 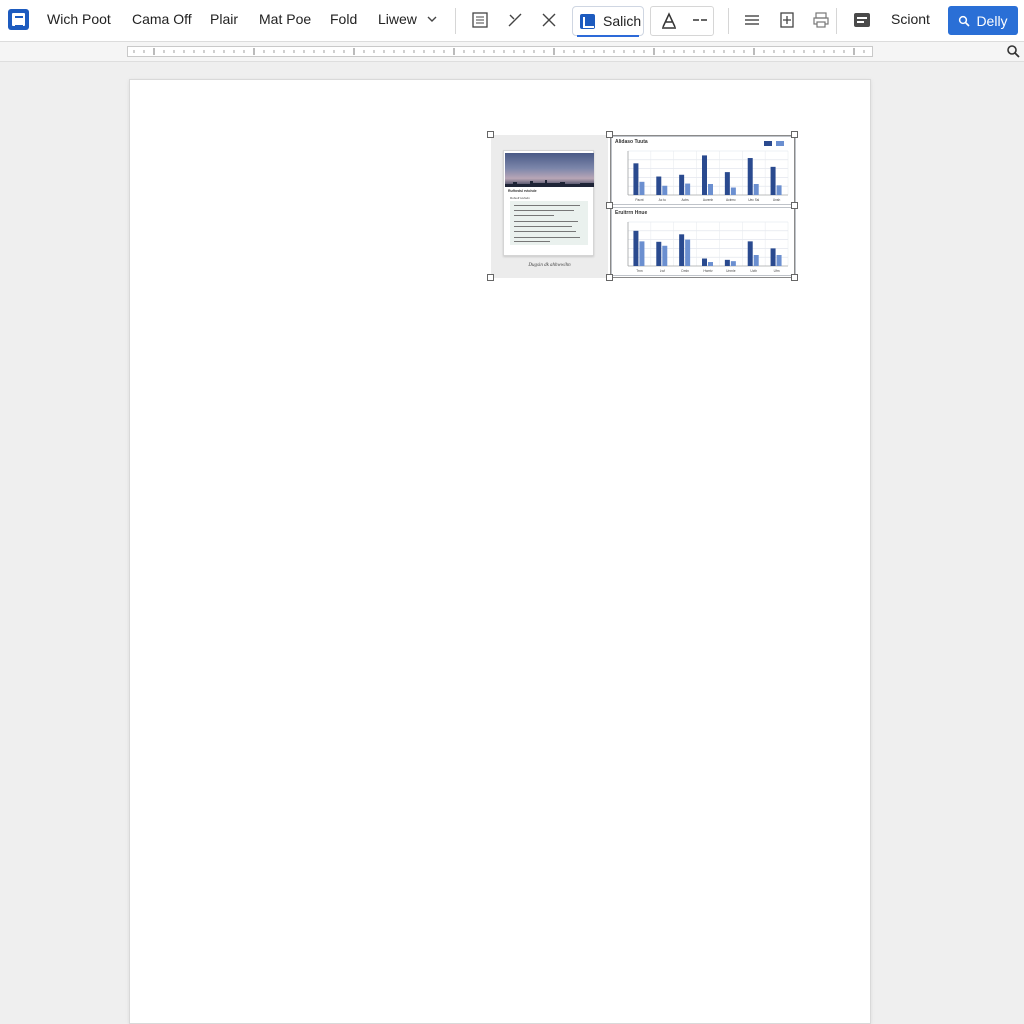 I want to click on menu-item-5: Fold, so click(x=343, y=19).